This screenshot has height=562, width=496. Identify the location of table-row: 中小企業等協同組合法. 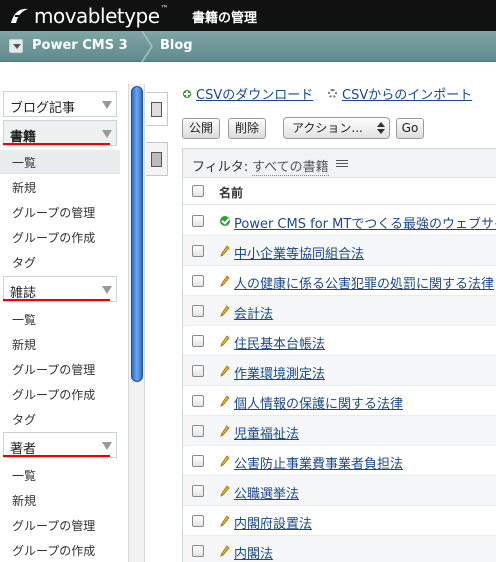
(339, 251).